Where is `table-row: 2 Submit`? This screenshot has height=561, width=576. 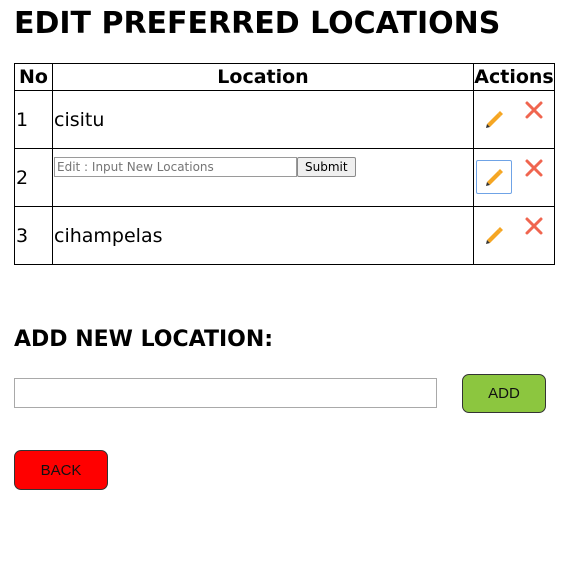 table-row: 2 Submit is located at coordinates (284, 177).